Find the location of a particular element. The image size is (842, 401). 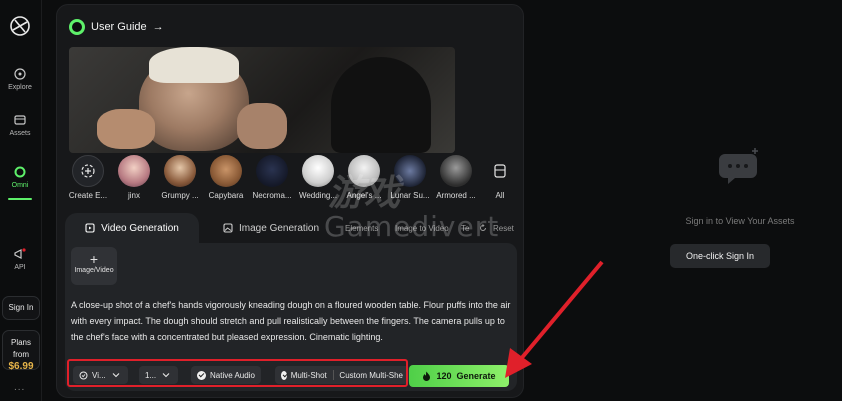

reset-button: Reset is located at coordinates (496, 228).